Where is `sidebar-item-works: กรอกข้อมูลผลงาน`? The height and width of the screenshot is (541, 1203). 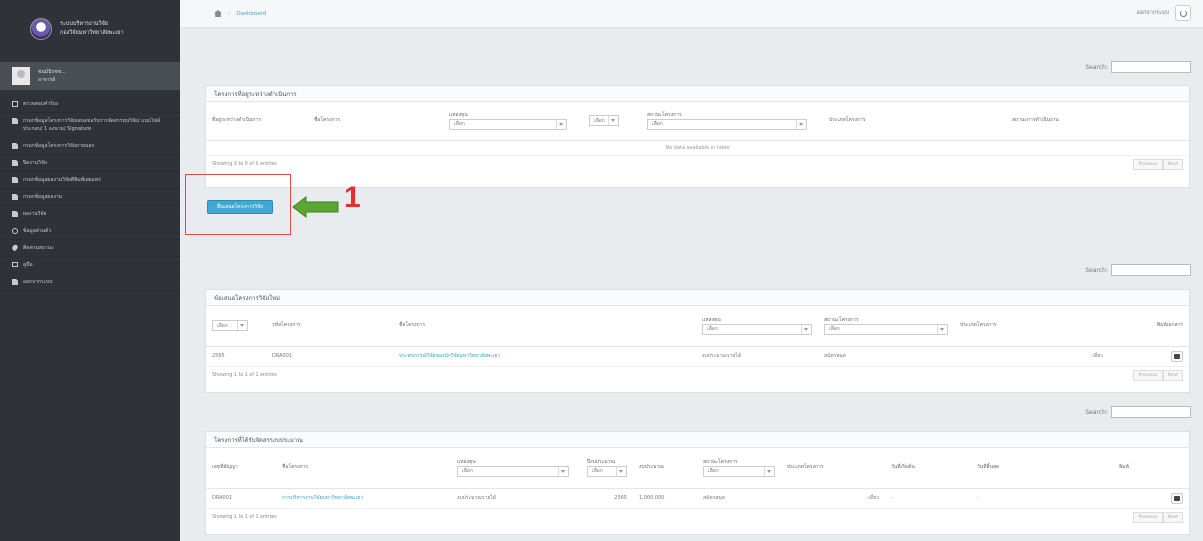 sidebar-item-works: กรอกข้อมูลผลงาน is located at coordinates (90, 197).